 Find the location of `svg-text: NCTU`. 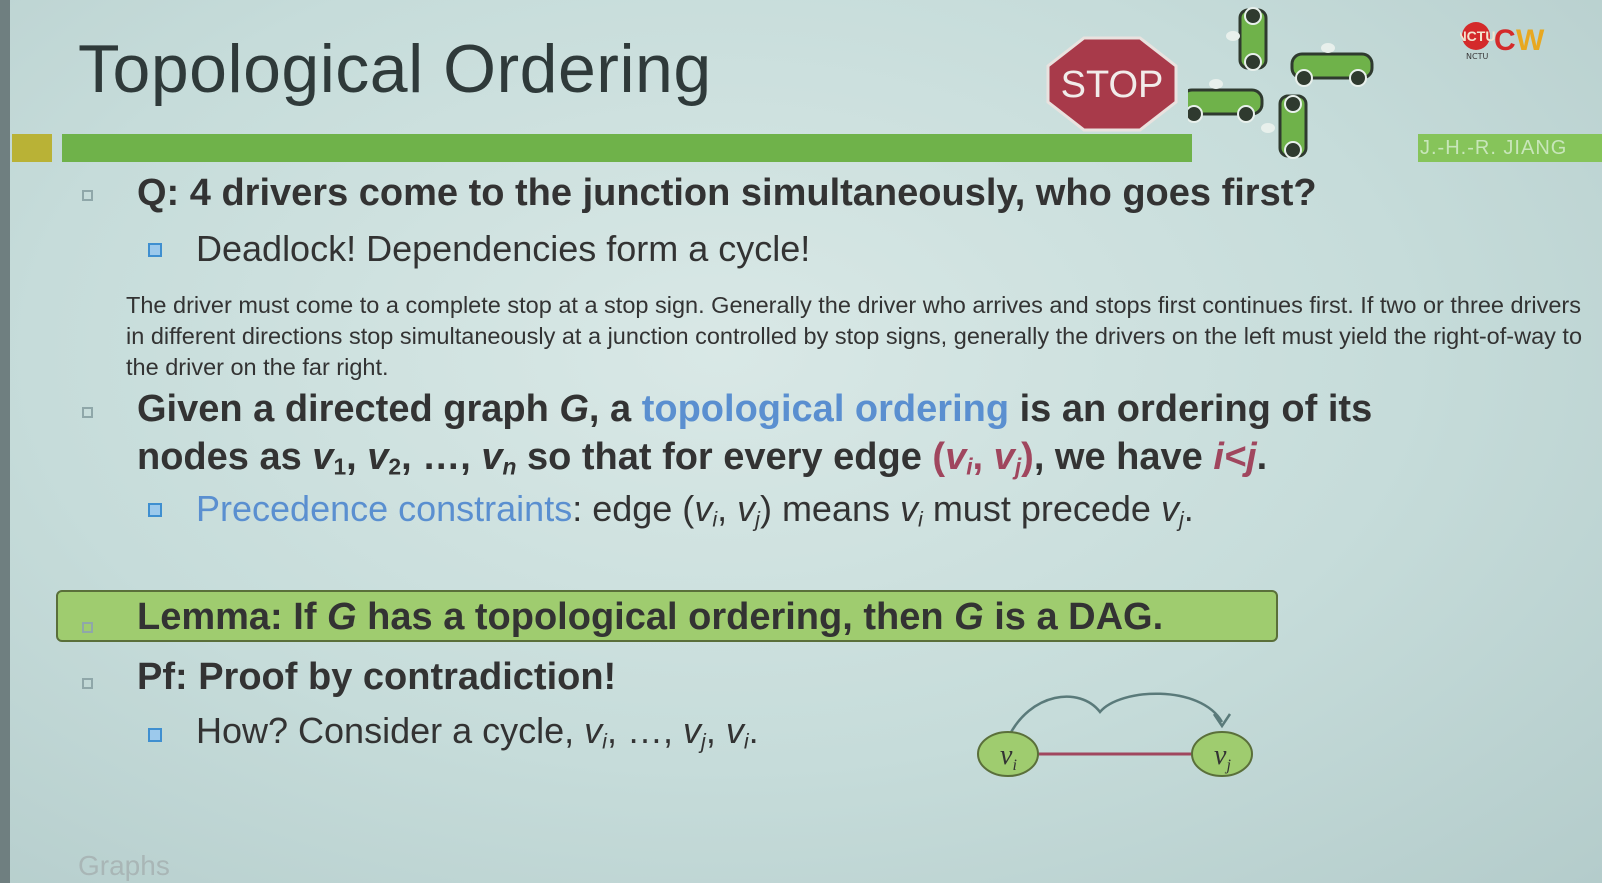

svg-text: NCTU is located at coordinates (1477, 36).